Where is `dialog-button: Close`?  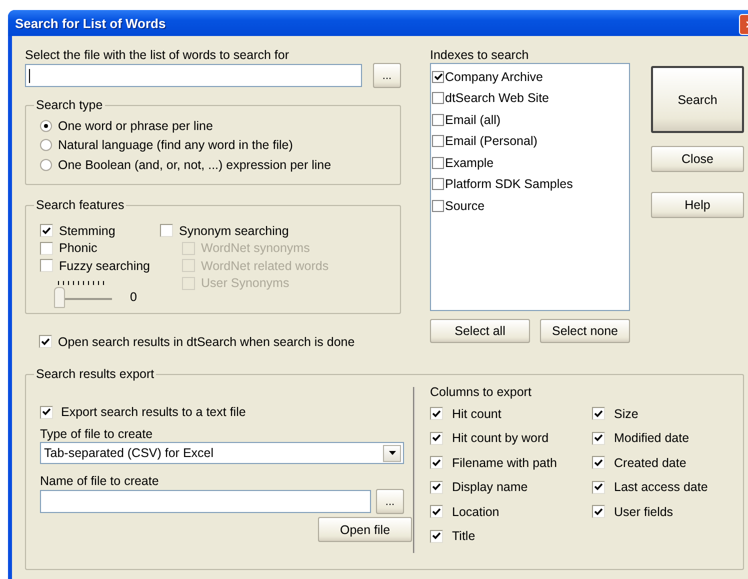
dialog-button: Close is located at coordinates (697, 159).